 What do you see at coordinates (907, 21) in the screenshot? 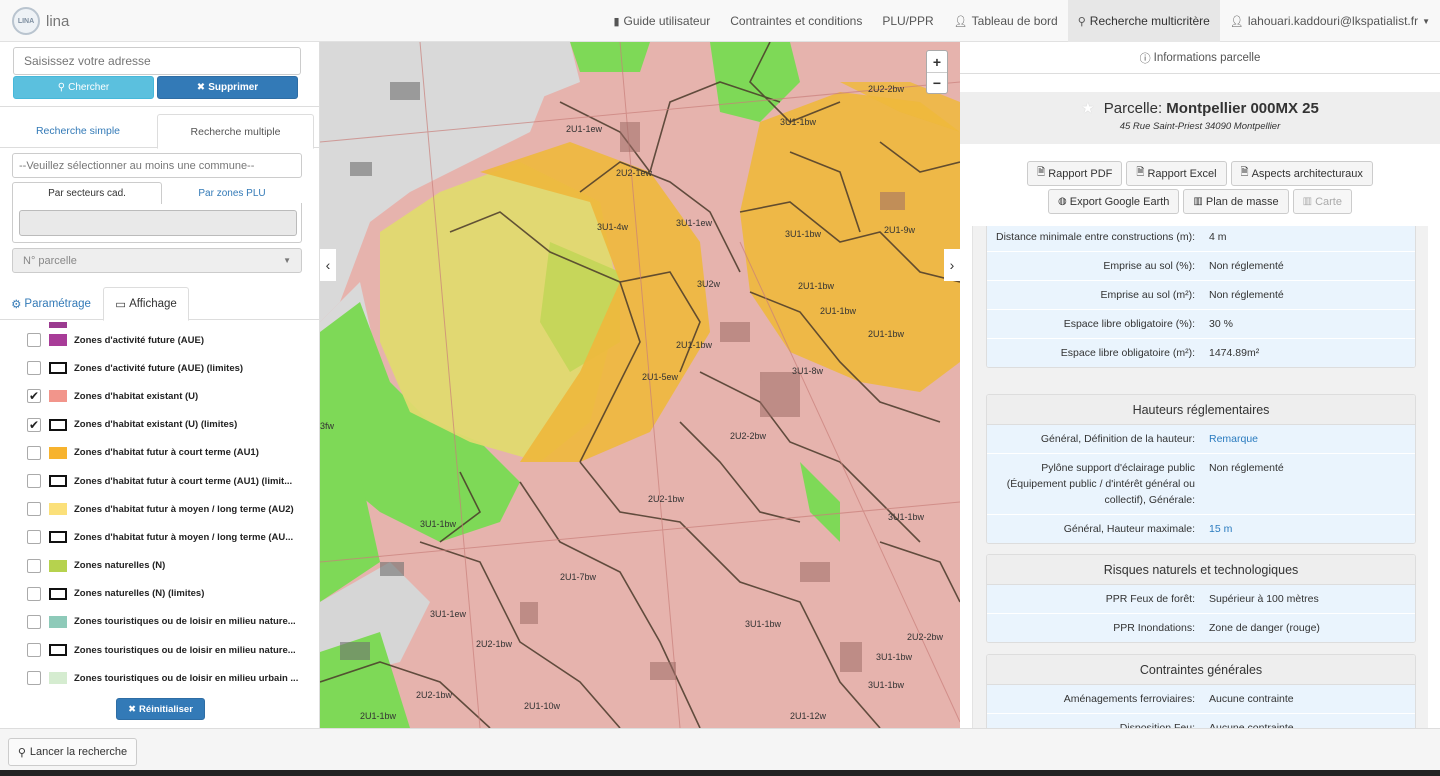
I see `nav-plu-ppr: PLU/PPR` at bounding box center [907, 21].